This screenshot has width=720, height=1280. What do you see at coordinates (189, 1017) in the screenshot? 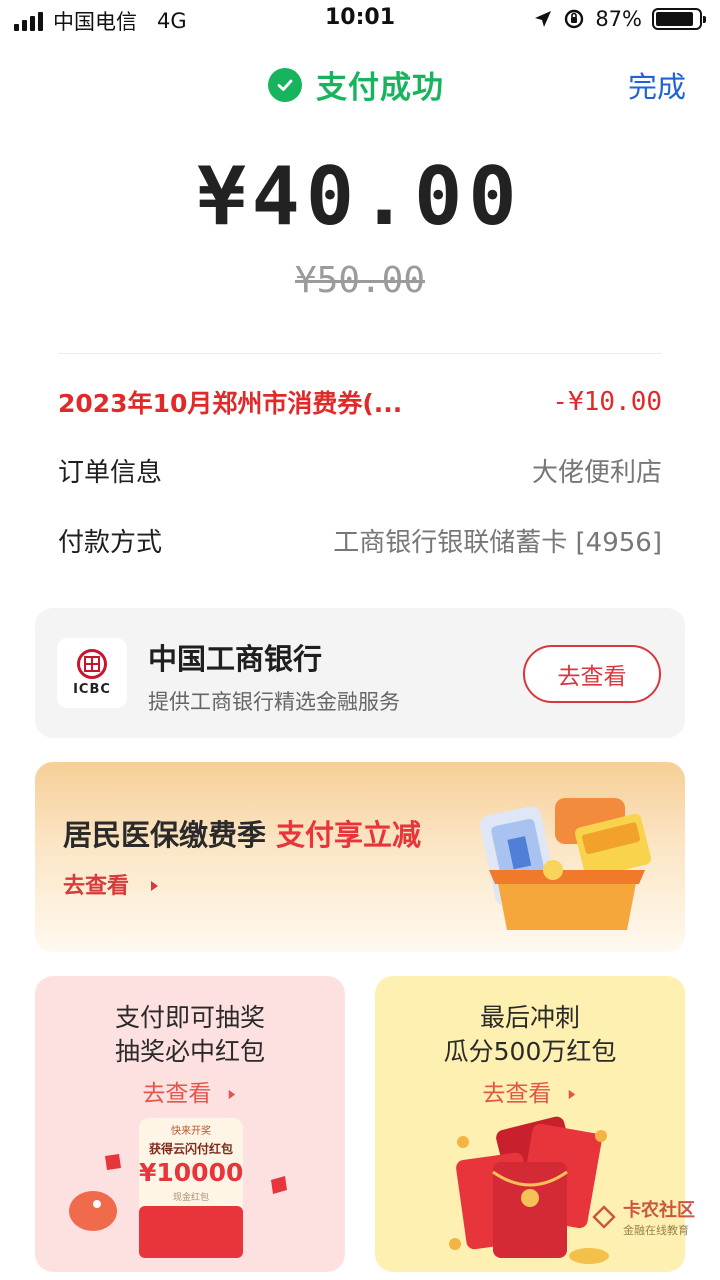
I see `lottery-line1: 支付即可抽奖` at bounding box center [189, 1017].